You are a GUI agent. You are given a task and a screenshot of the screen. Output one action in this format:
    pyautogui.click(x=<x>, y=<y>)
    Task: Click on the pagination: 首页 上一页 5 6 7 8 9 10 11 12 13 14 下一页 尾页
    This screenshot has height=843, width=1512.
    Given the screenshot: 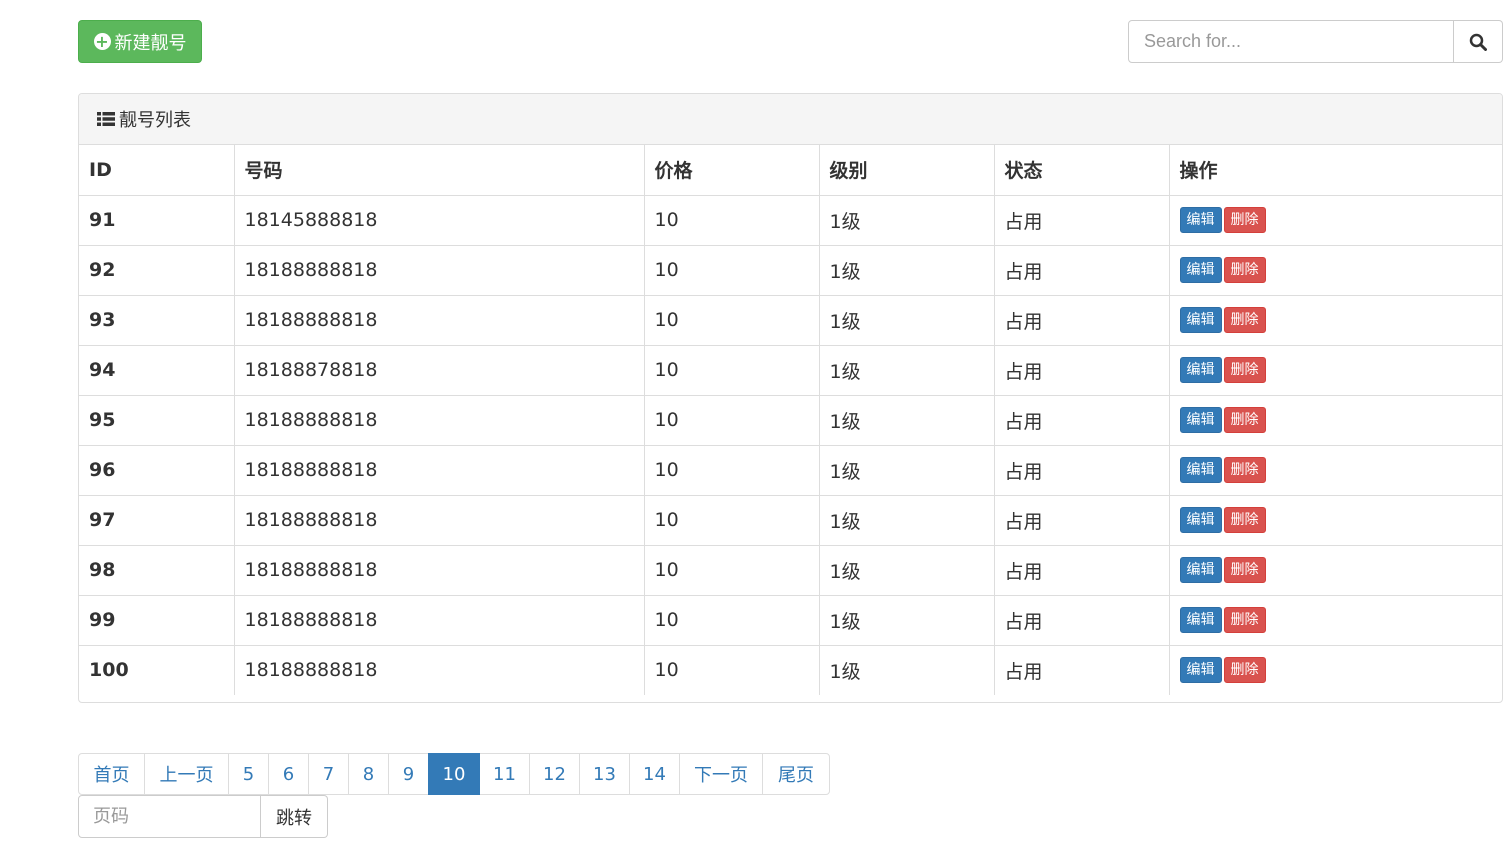 What is the action you would take?
    pyautogui.click(x=454, y=774)
    